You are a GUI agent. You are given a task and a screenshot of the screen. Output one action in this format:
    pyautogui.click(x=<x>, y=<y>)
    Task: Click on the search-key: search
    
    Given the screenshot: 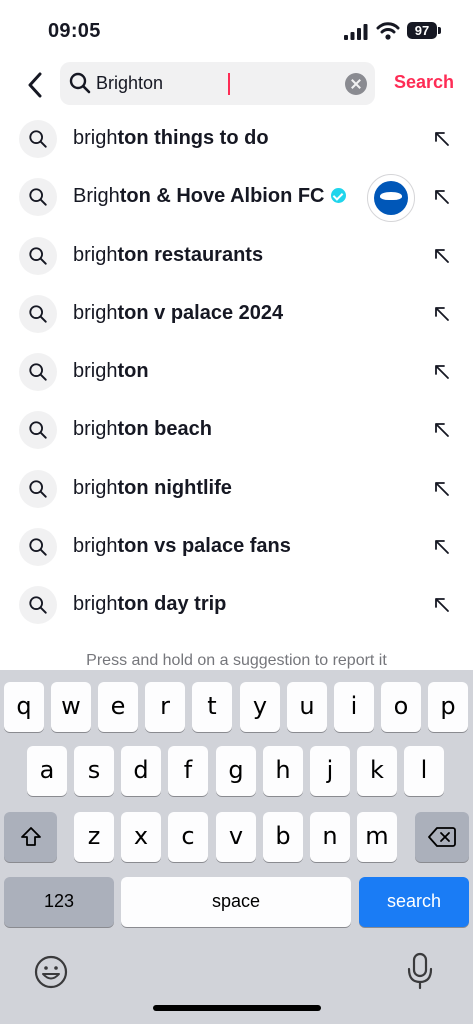 What is the action you would take?
    pyautogui.click(x=414, y=902)
    